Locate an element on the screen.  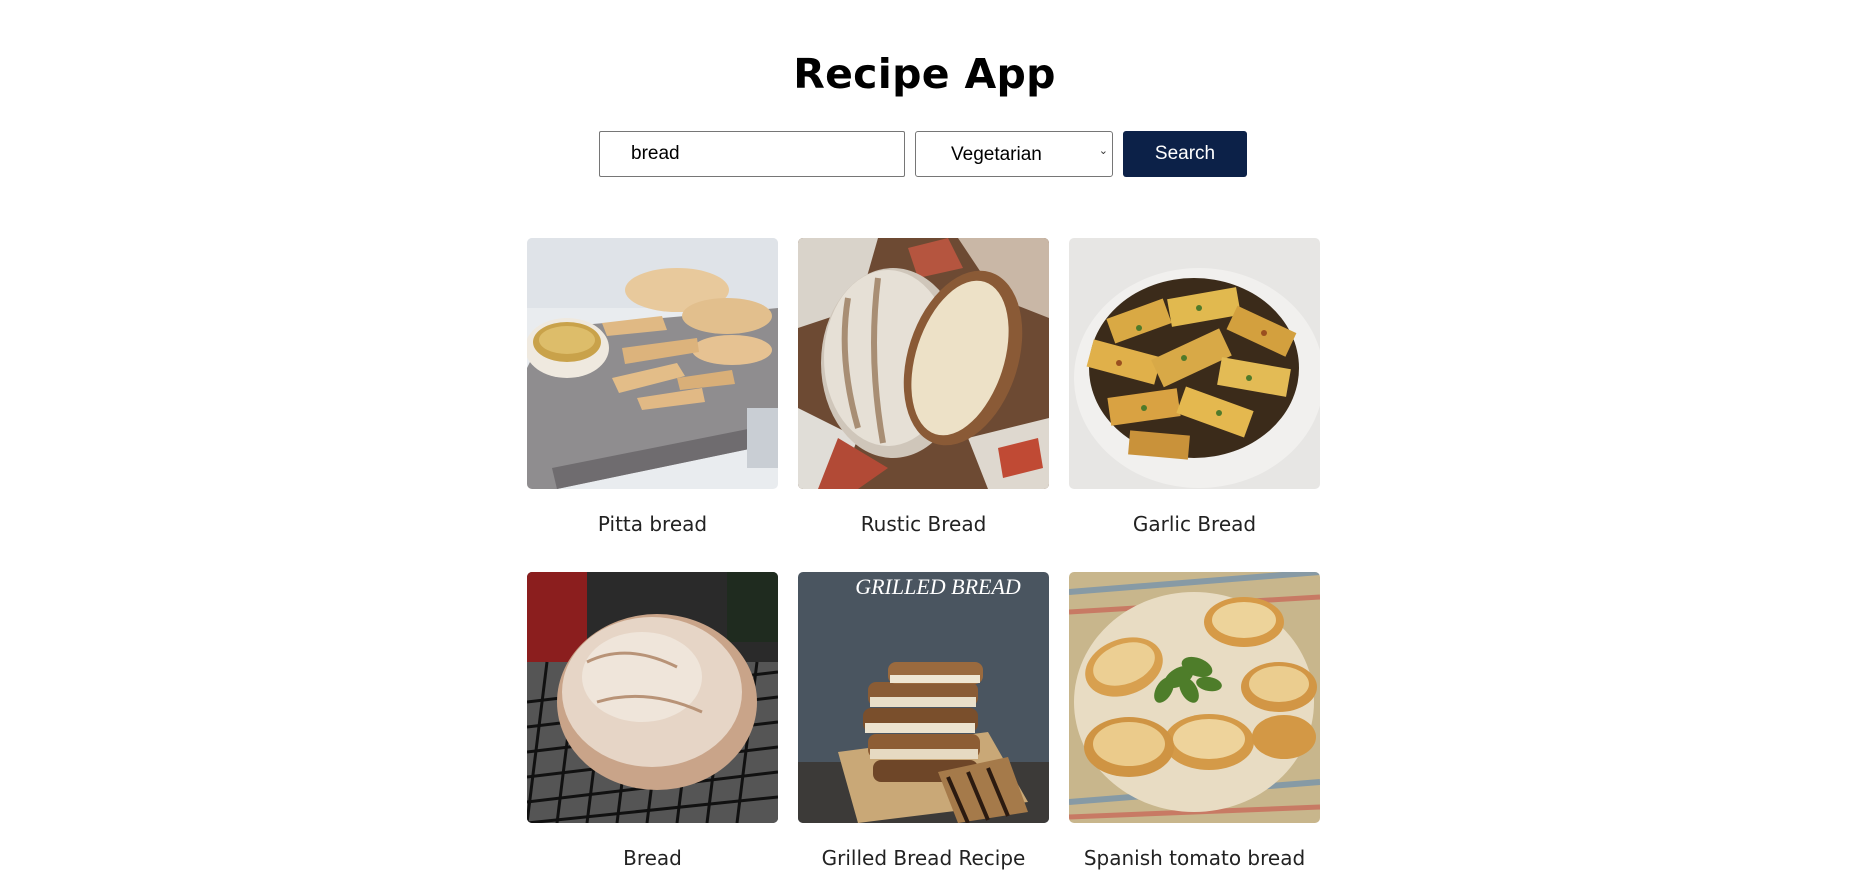
page-title: Recipe App is located at coordinates (924, 74).